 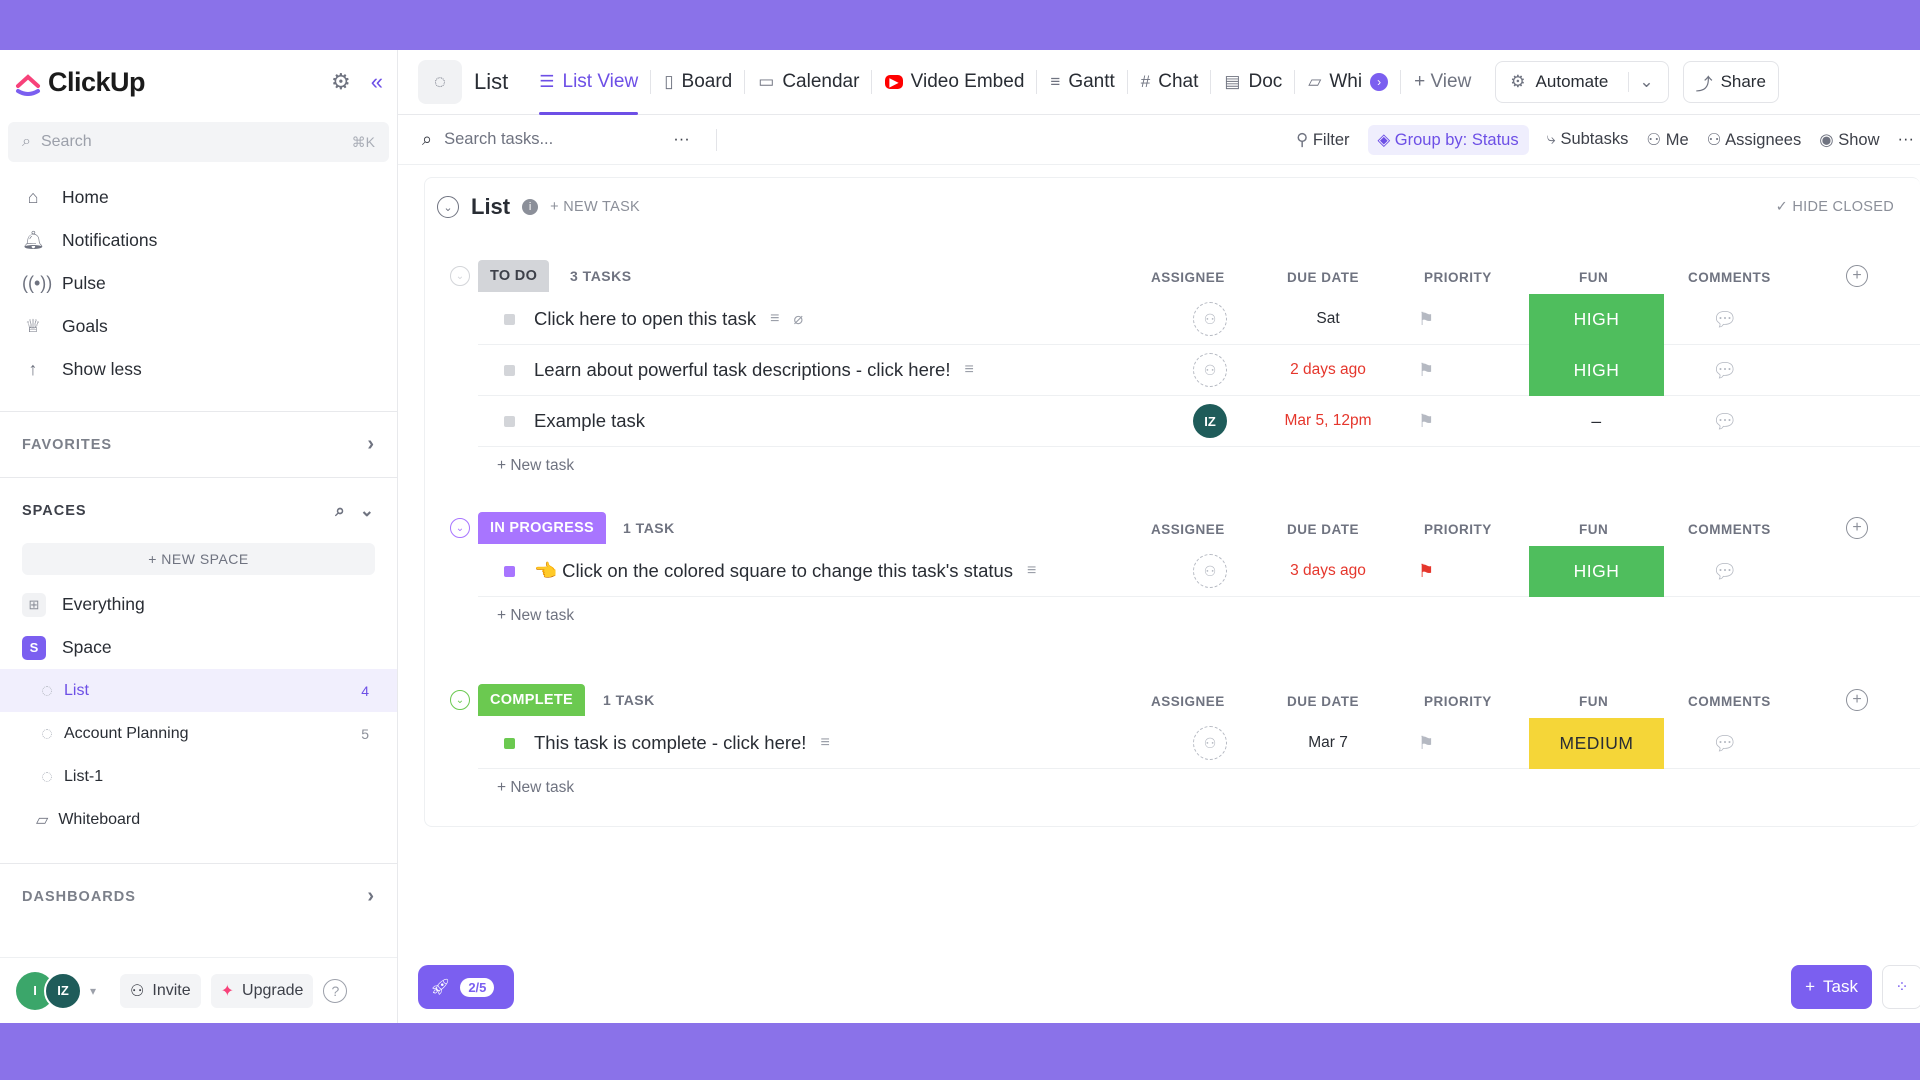 What do you see at coordinates (466, 987) in the screenshot?
I see `onboarding-progress-button: 🚀︎ 2/5` at bounding box center [466, 987].